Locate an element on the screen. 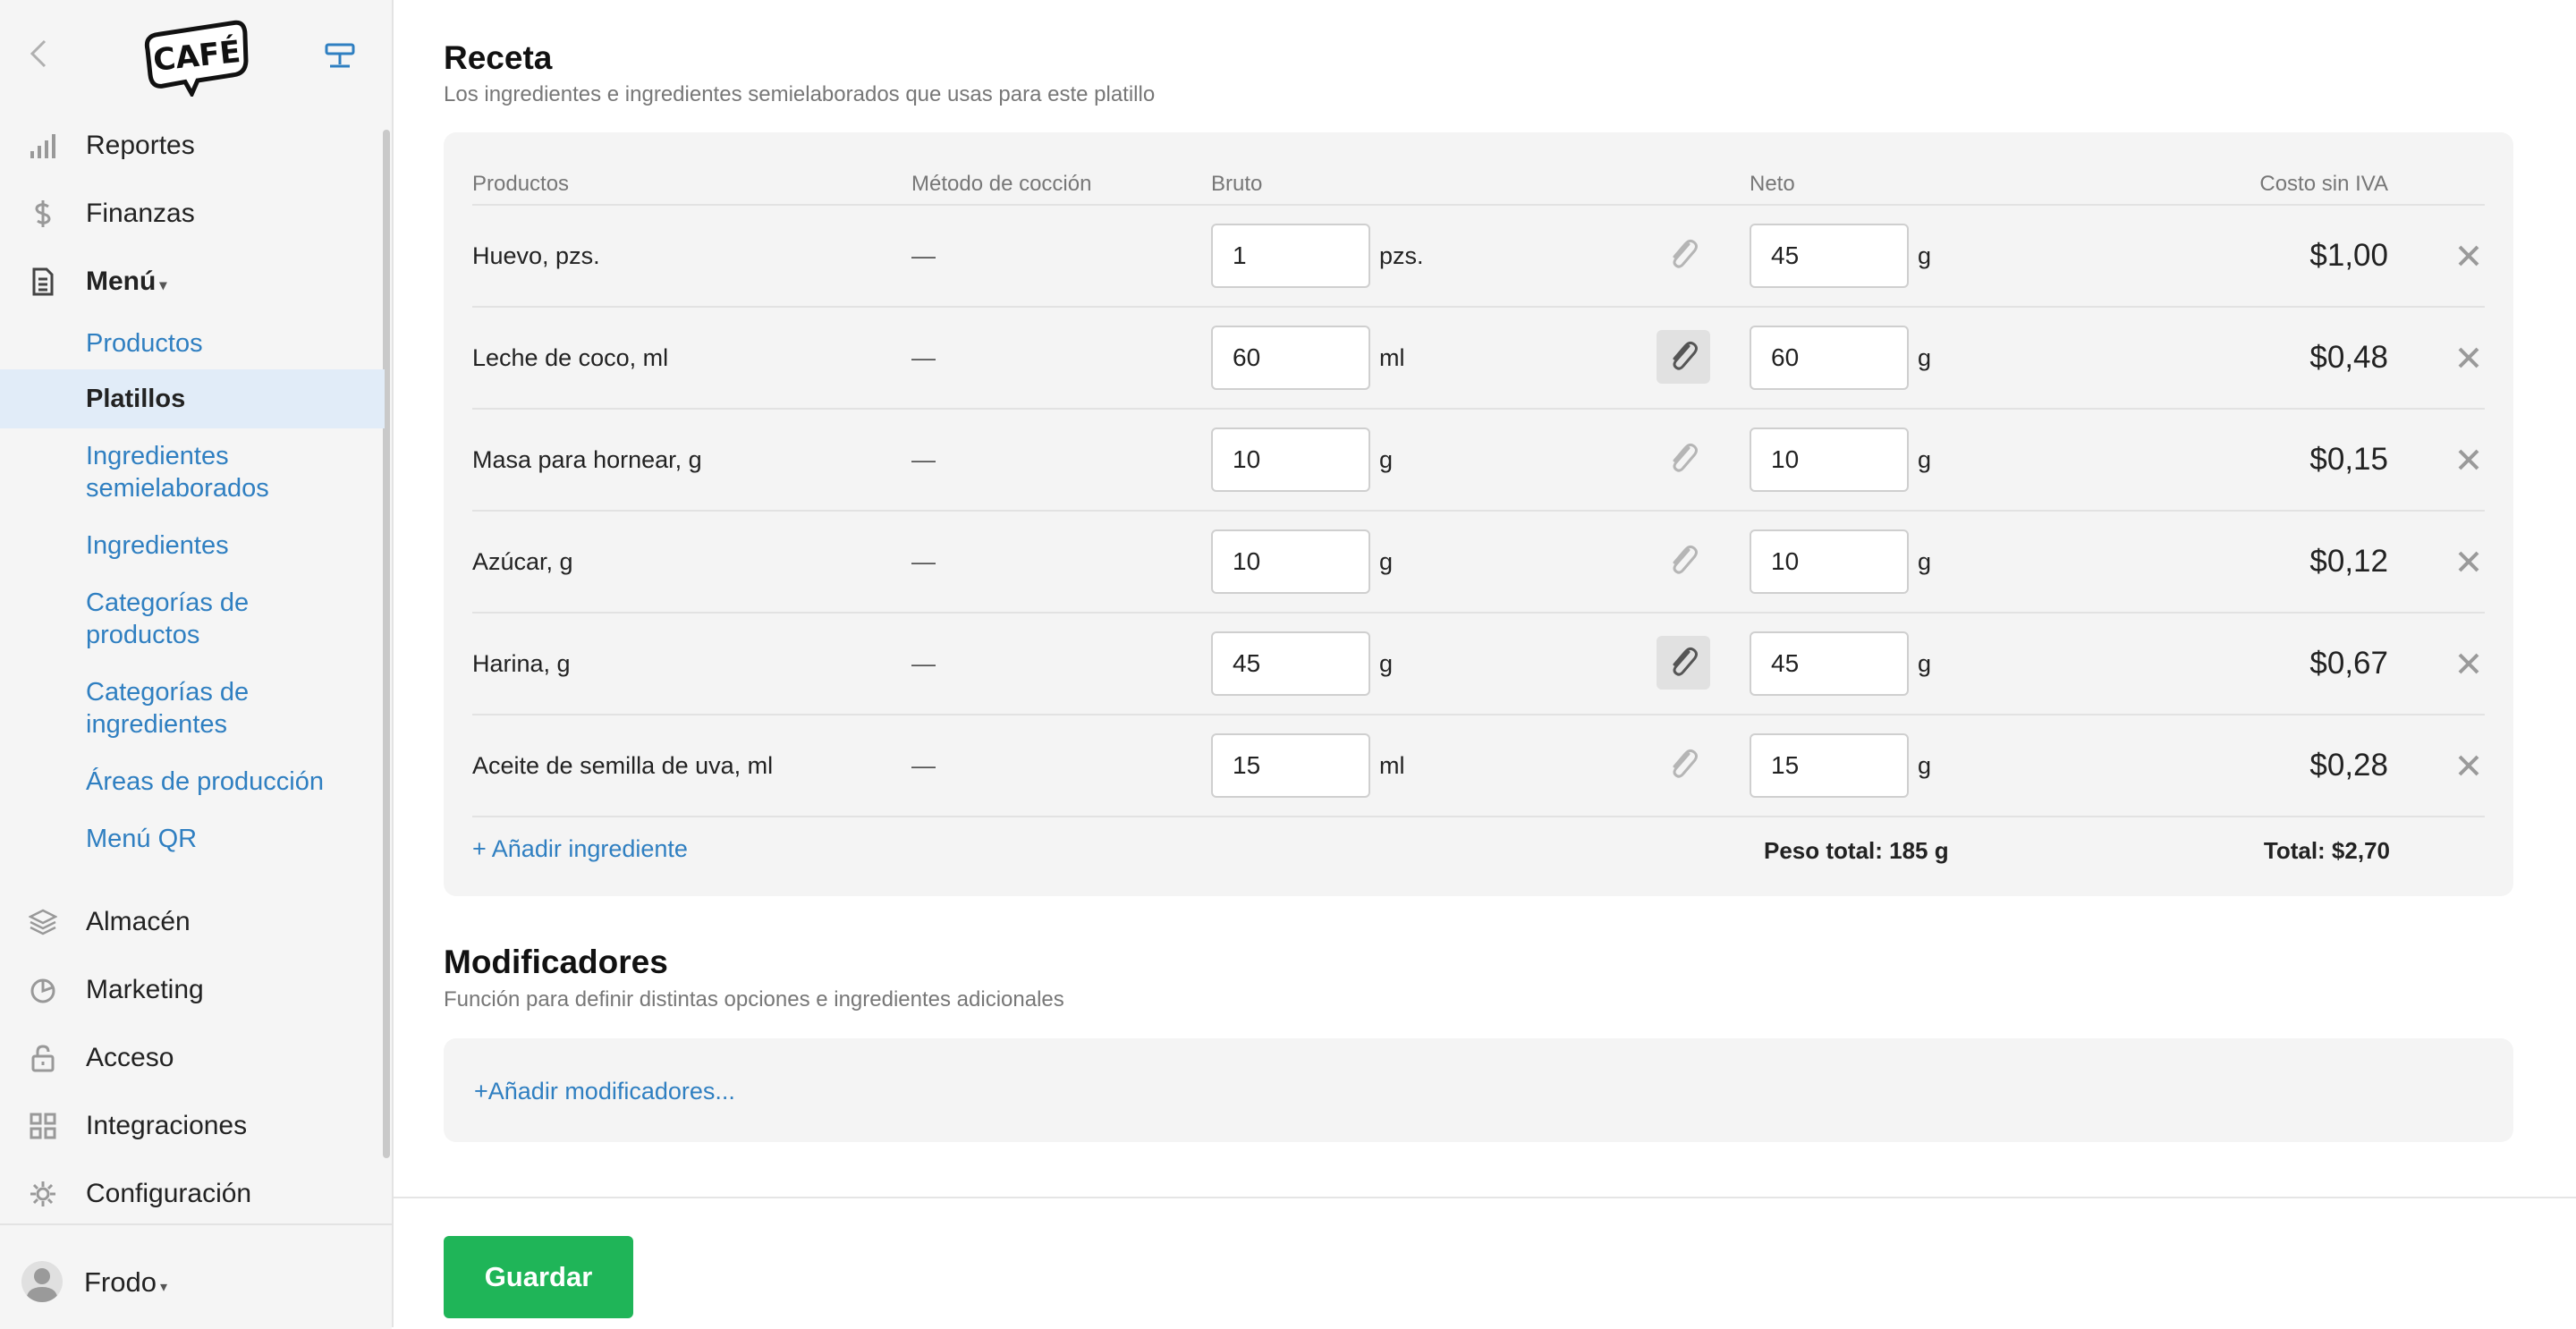 The image size is (2576, 1329). sidebar-subitem-platillos: Platillos is located at coordinates (192, 398).